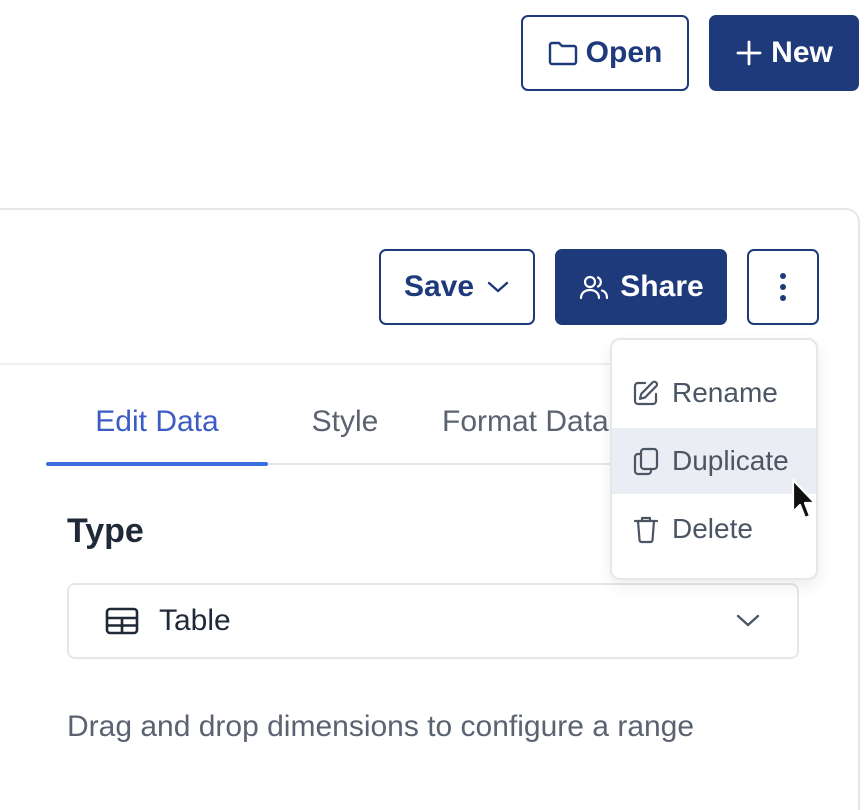 This screenshot has height=810, width=866. I want to click on kebab-menu-icon, so click(783, 287).